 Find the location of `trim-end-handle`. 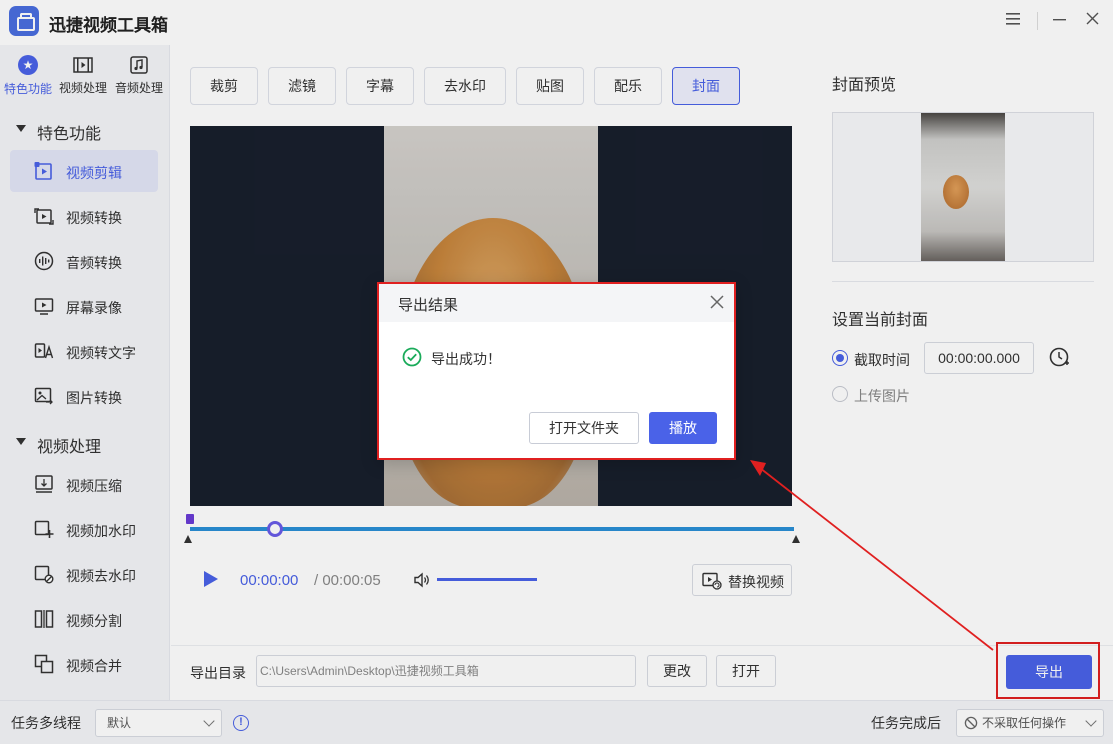

trim-end-handle is located at coordinates (796, 539).